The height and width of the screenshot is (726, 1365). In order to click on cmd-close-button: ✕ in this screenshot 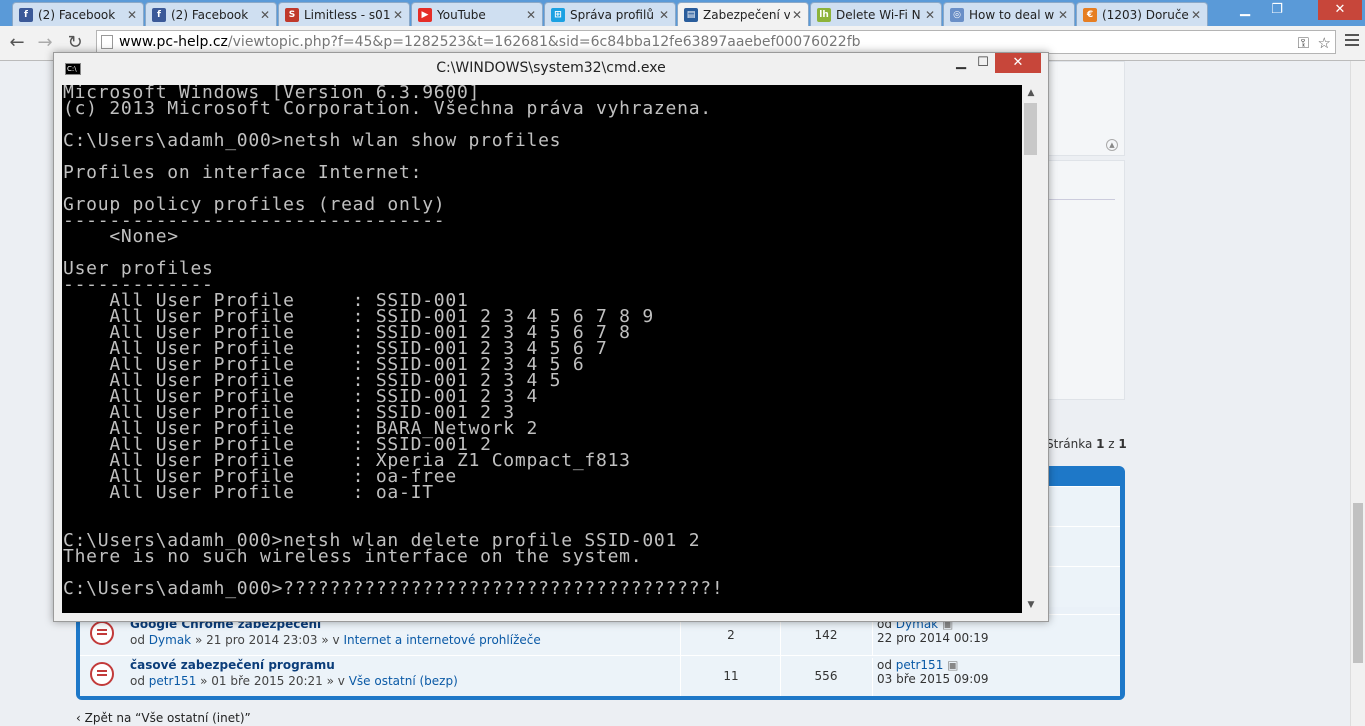, I will do `click(1018, 63)`.